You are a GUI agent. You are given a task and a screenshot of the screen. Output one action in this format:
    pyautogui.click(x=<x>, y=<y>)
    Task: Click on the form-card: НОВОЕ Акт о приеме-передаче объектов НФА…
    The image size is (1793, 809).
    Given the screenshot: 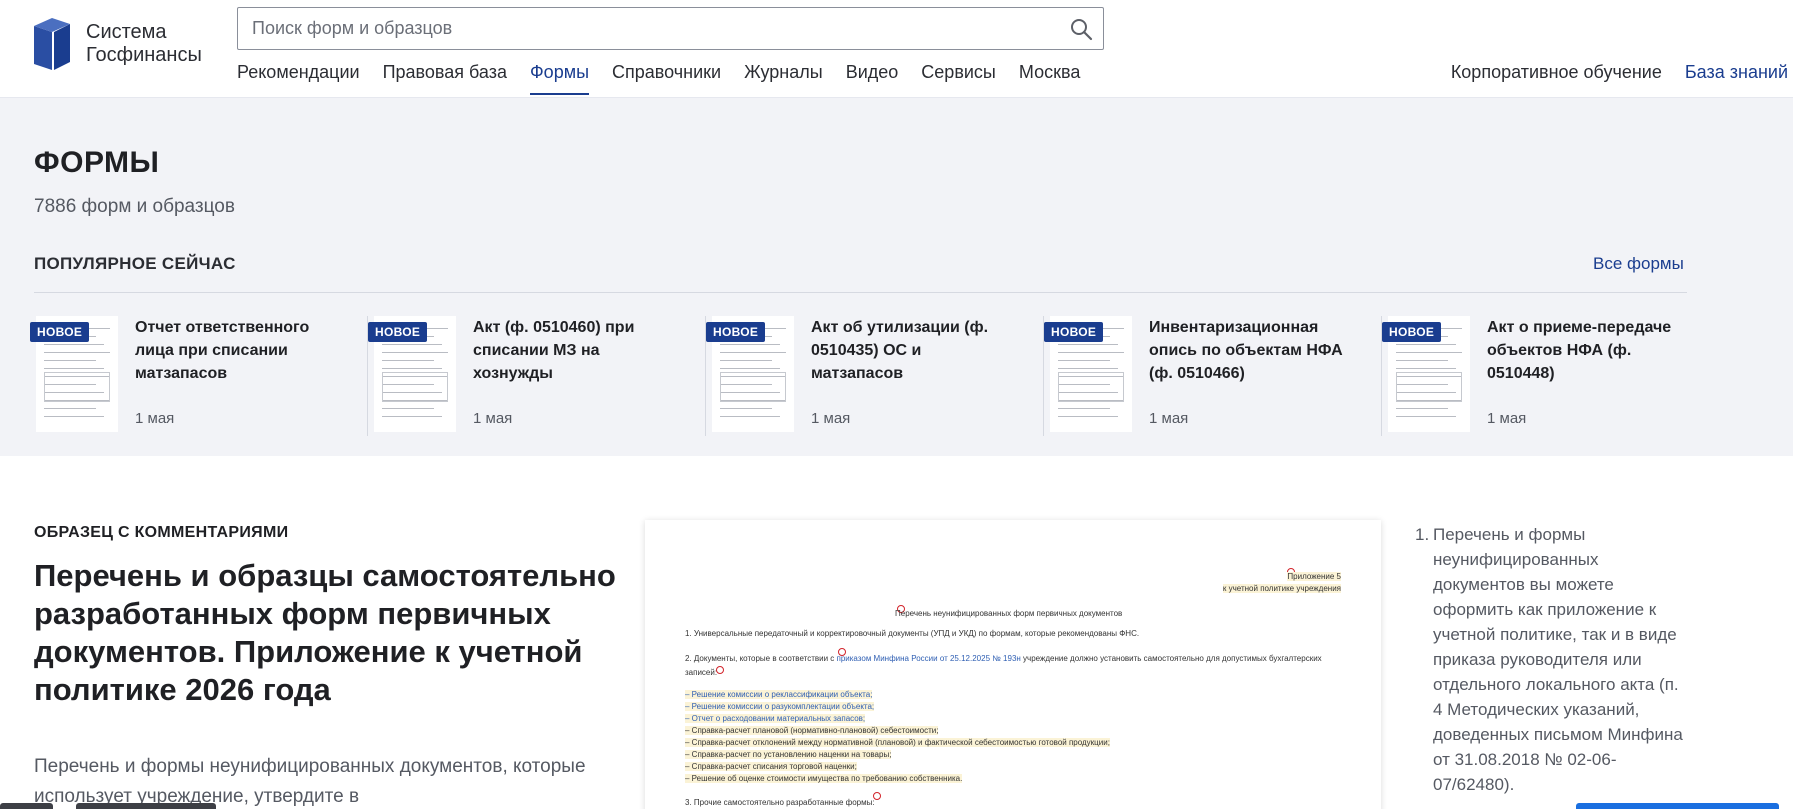 What is the action you would take?
    pyautogui.click(x=1551, y=376)
    